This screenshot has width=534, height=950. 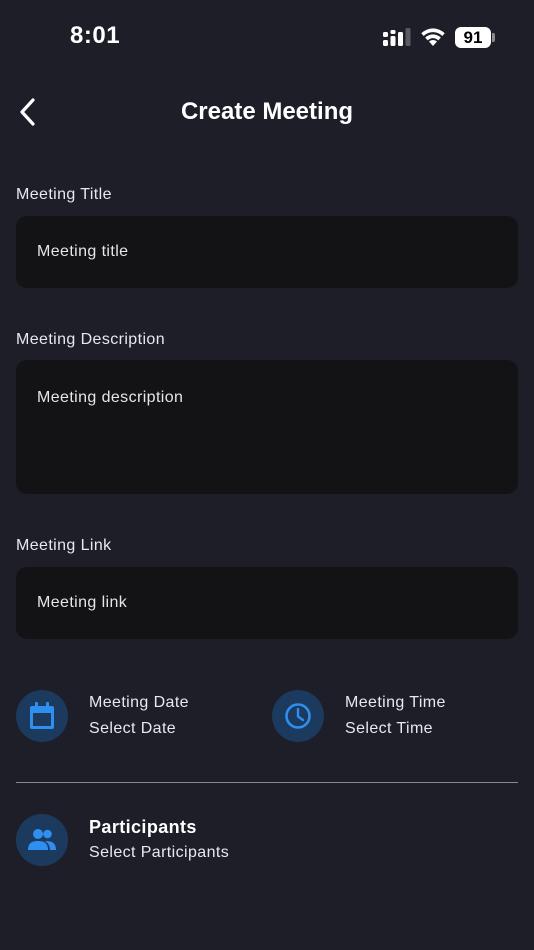 I want to click on meeting-link-input, so click(x=267, y=603).